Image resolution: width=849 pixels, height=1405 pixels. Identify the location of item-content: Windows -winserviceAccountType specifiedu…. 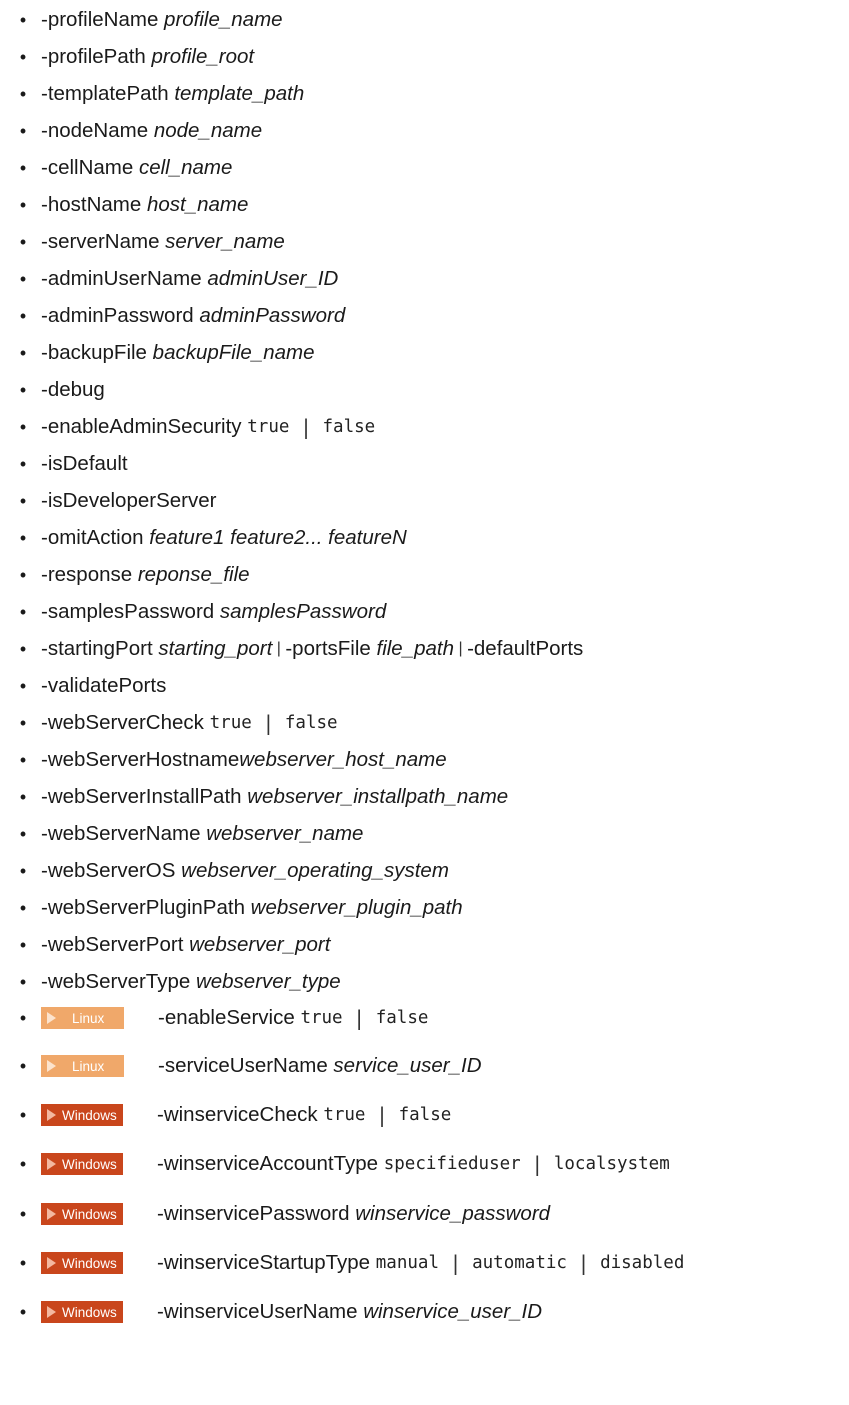
(355, 1164).